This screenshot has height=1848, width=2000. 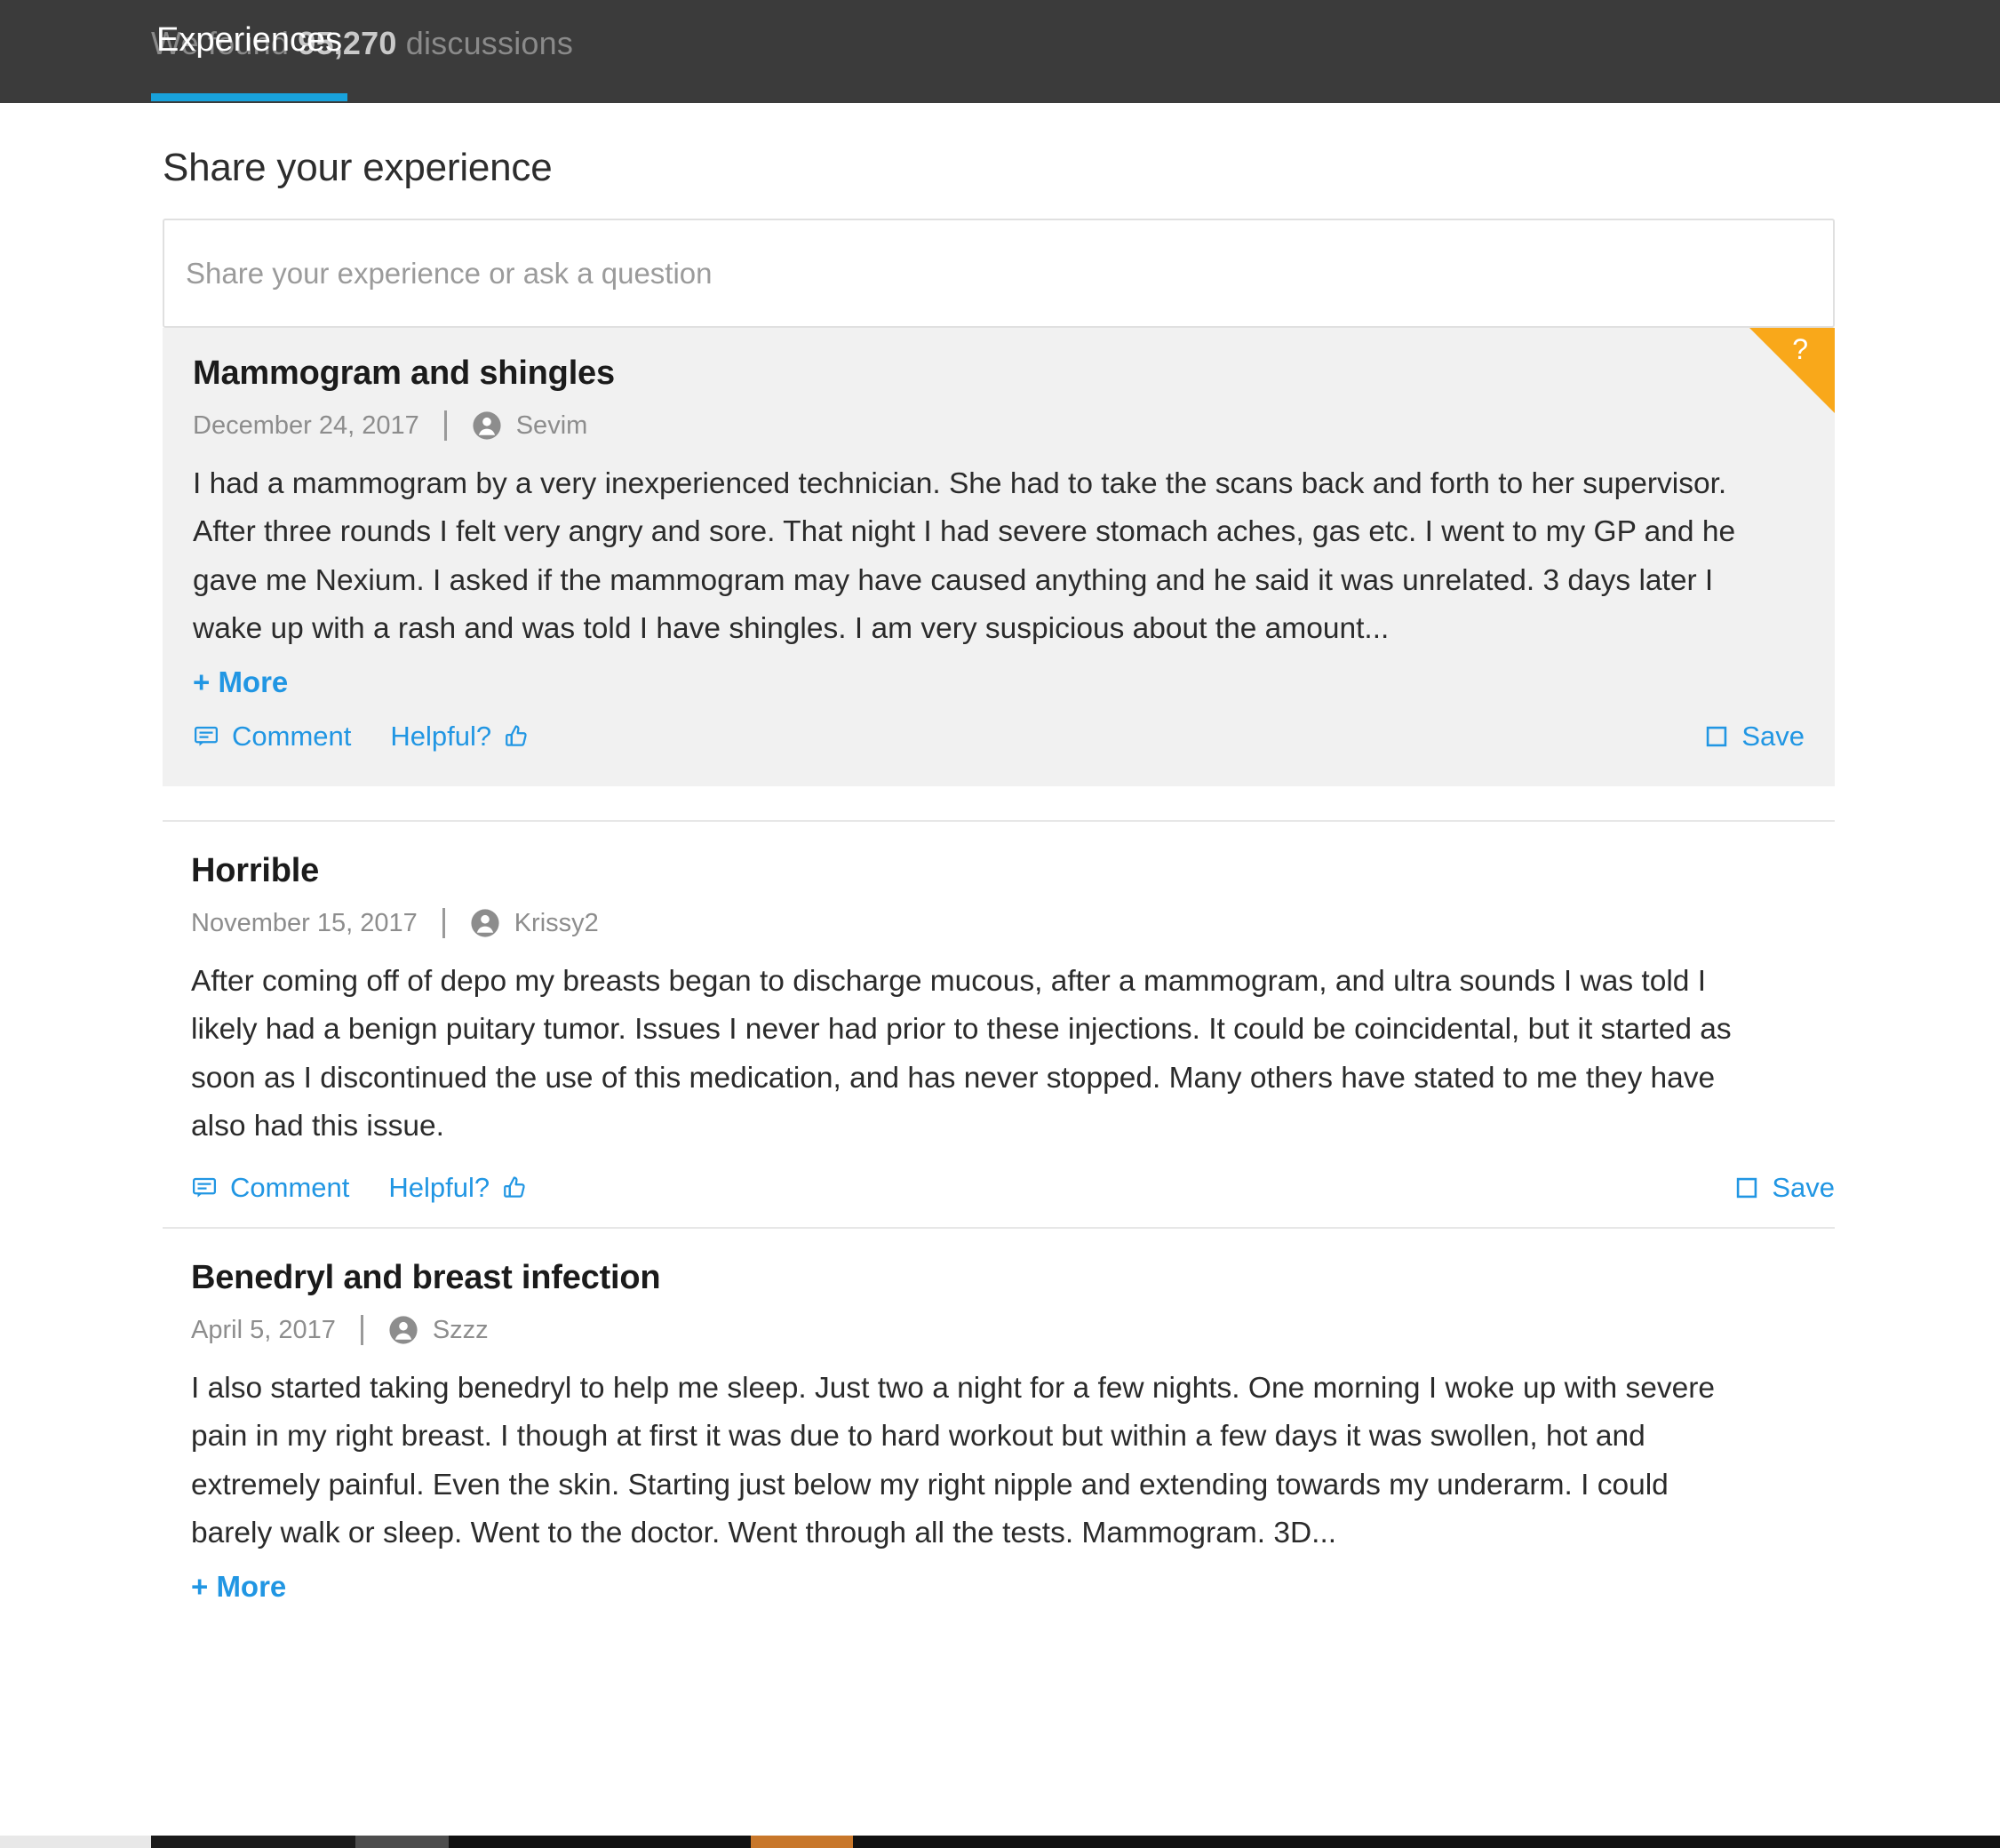 What do you see at coordinates (1000, 51) in the screenshot?
I see `top-bar: We found 95,270 discussions Experiences` at bounding box center [1000, 51].